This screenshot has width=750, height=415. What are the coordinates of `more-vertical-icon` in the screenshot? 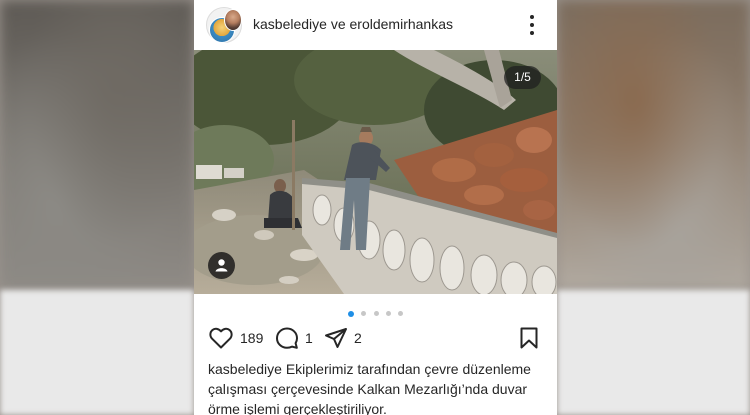 It's located at (532, 17).